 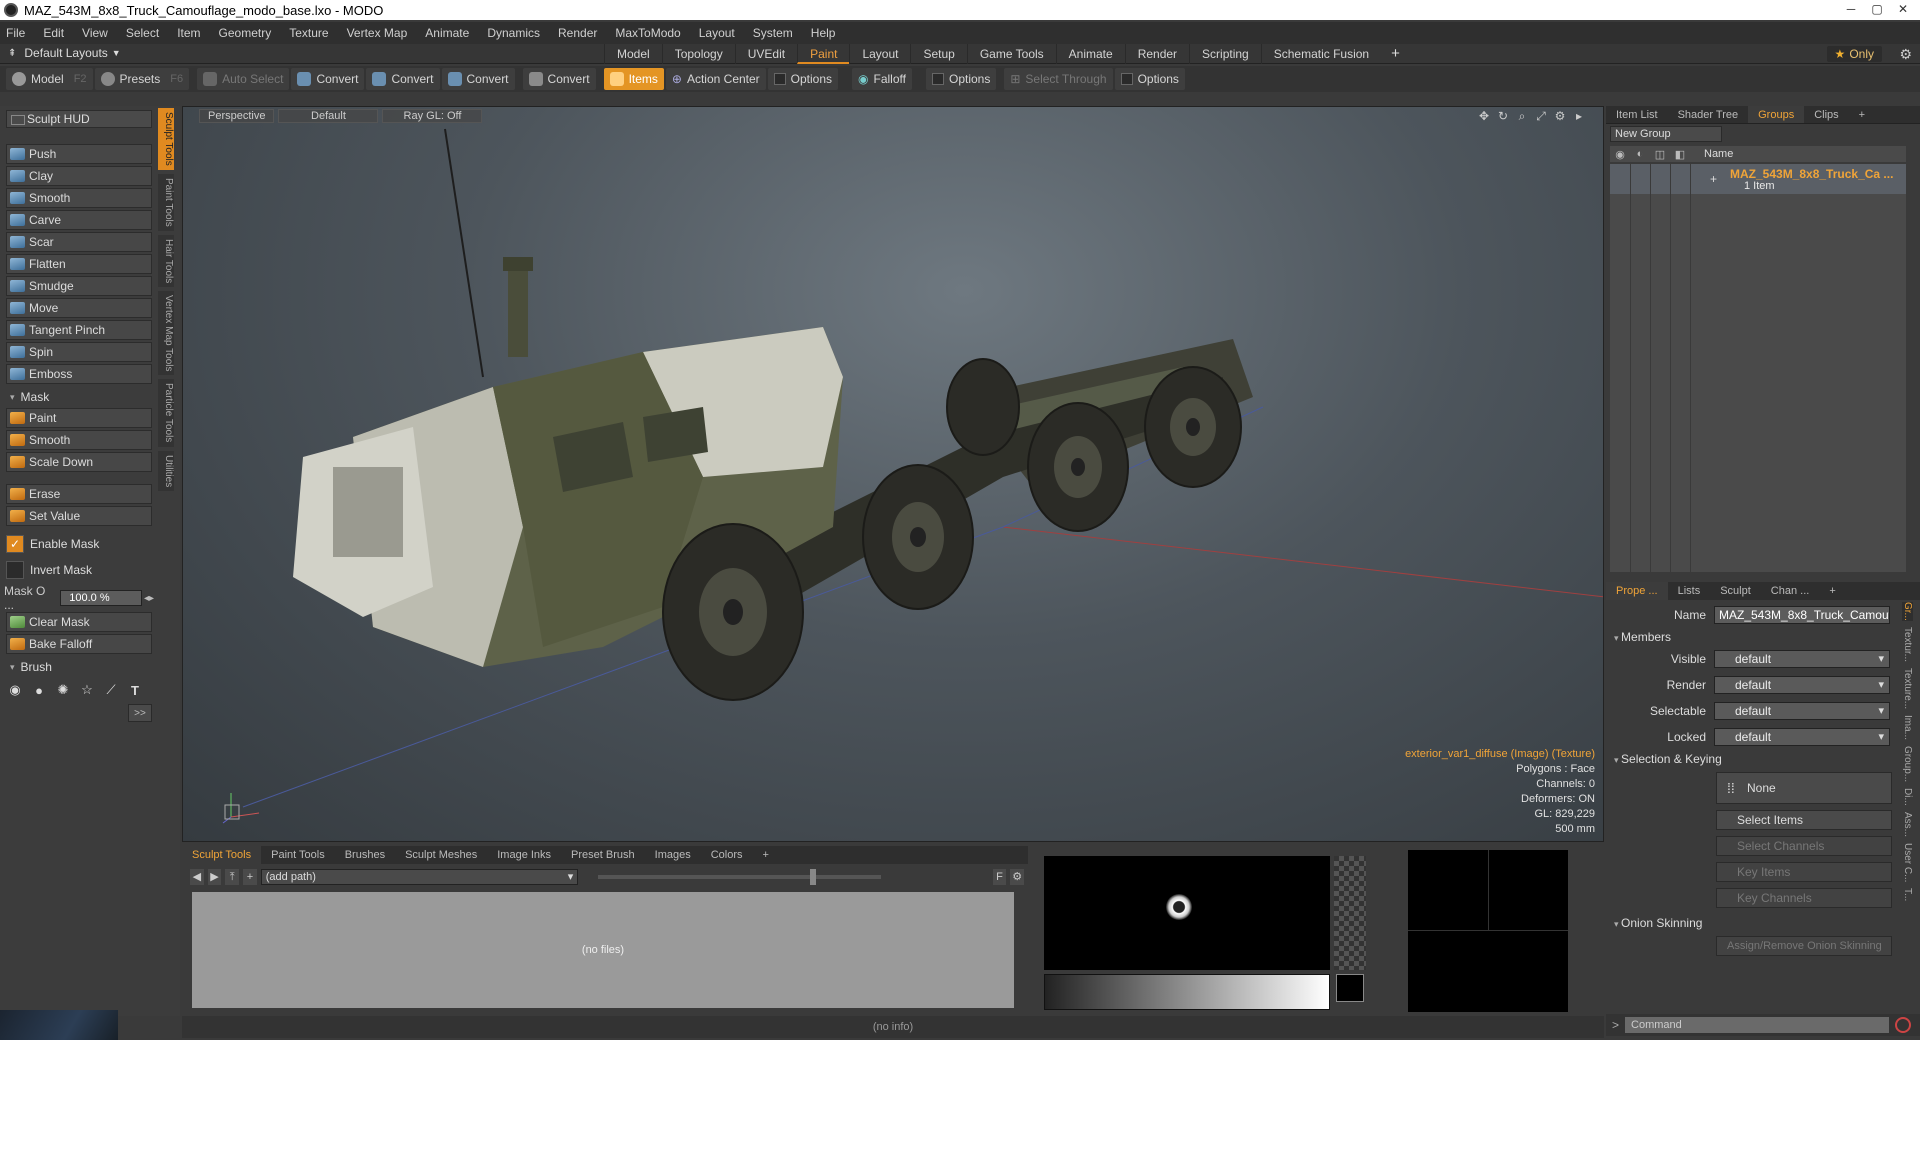 I want to click on minimize-icon: ─, so click(x=1851, y=9).